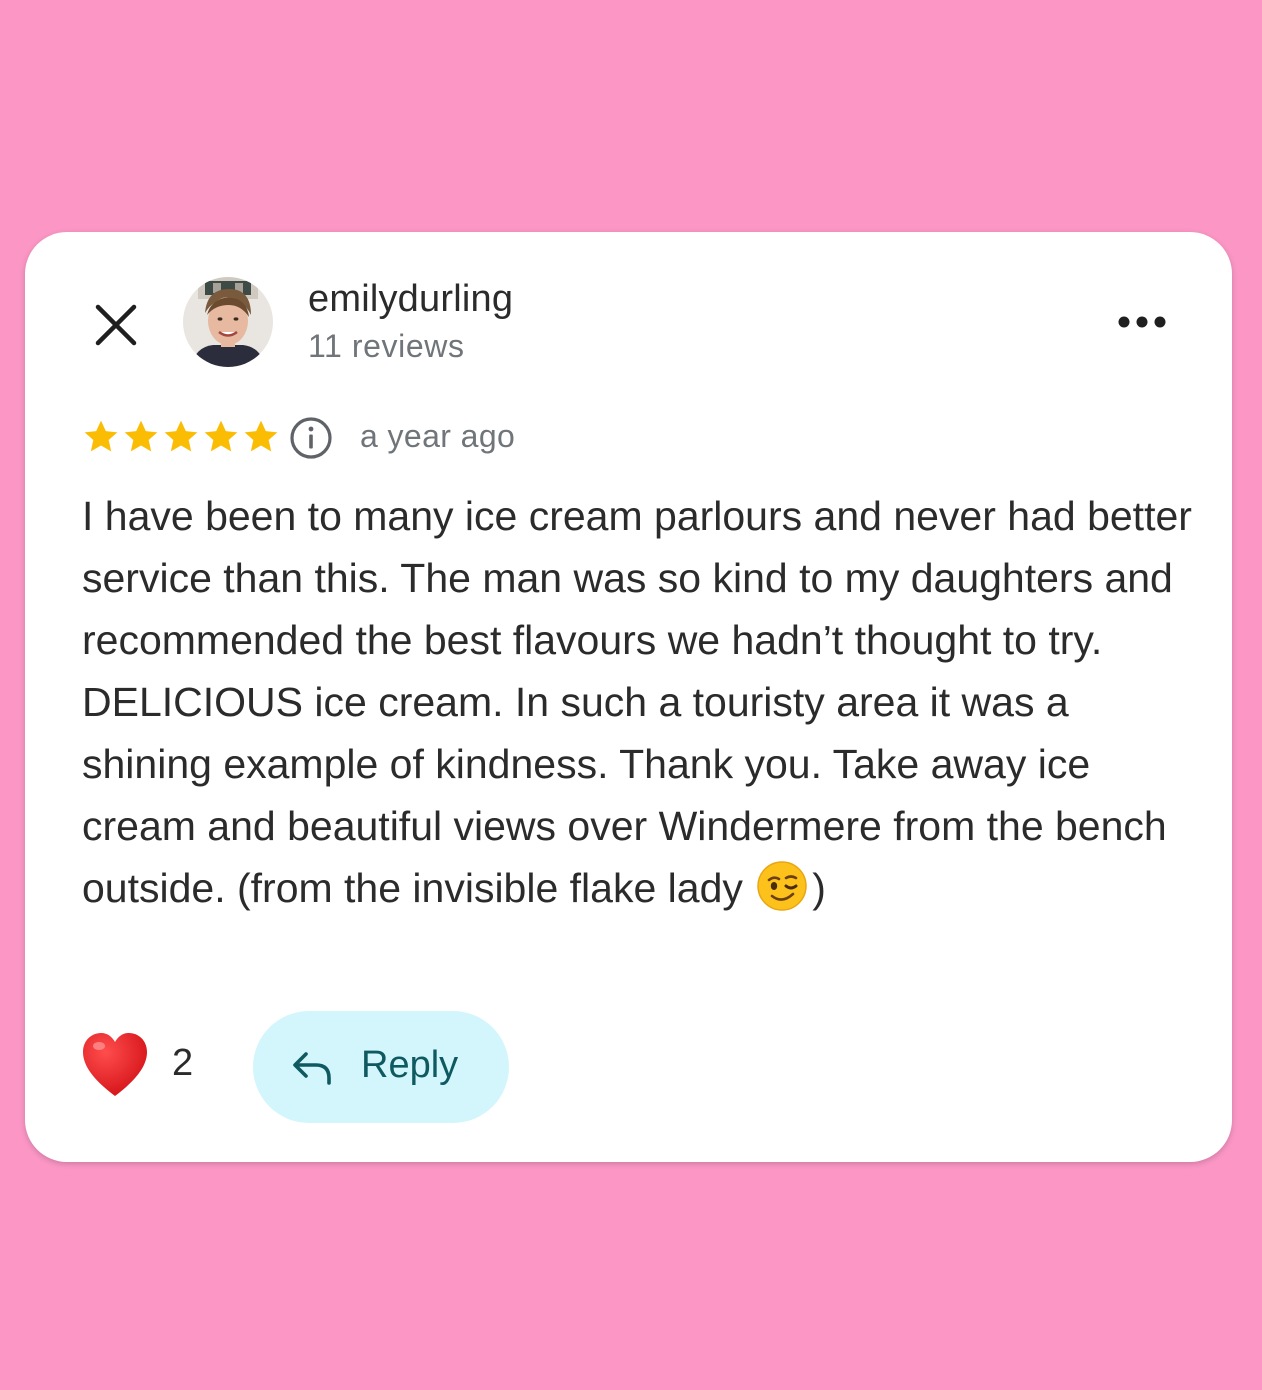 Image resolution: width=1262 pixels, height=1390 pixels. Describe the element at coordinates (312, 1068) in the screenshot. I see `reply-arrow-icon` at that location.